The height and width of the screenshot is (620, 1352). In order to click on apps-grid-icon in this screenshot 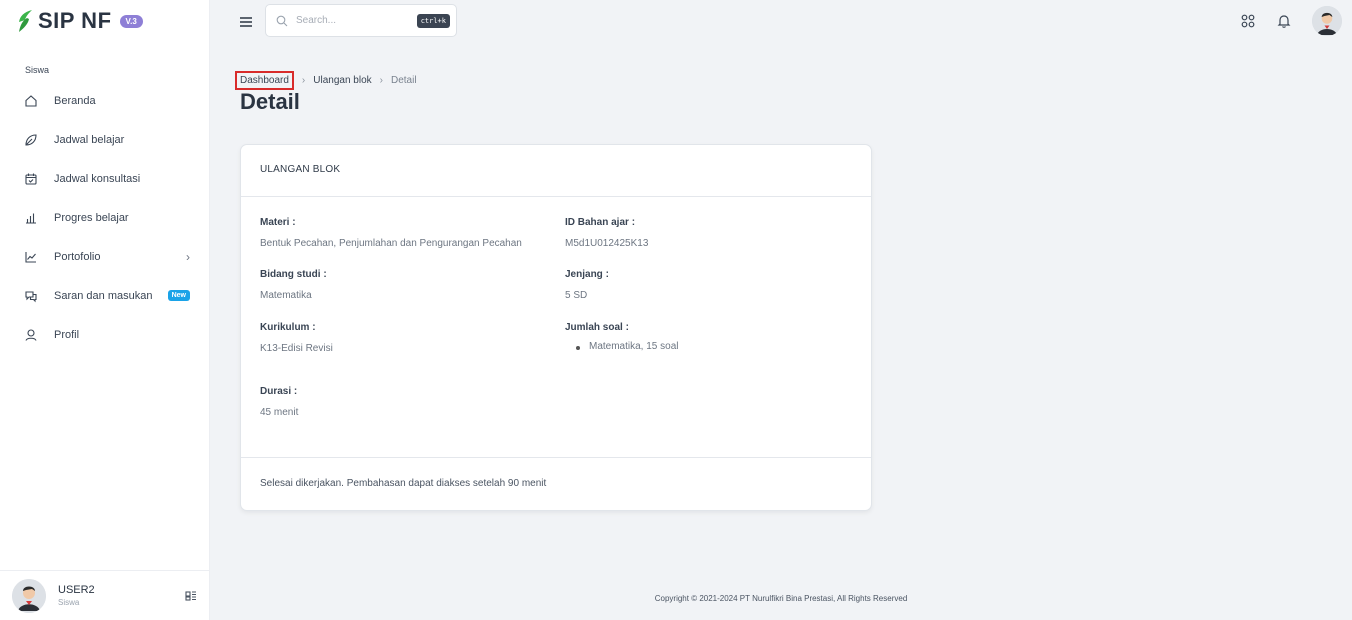, I will do `click(1248, 21)`.